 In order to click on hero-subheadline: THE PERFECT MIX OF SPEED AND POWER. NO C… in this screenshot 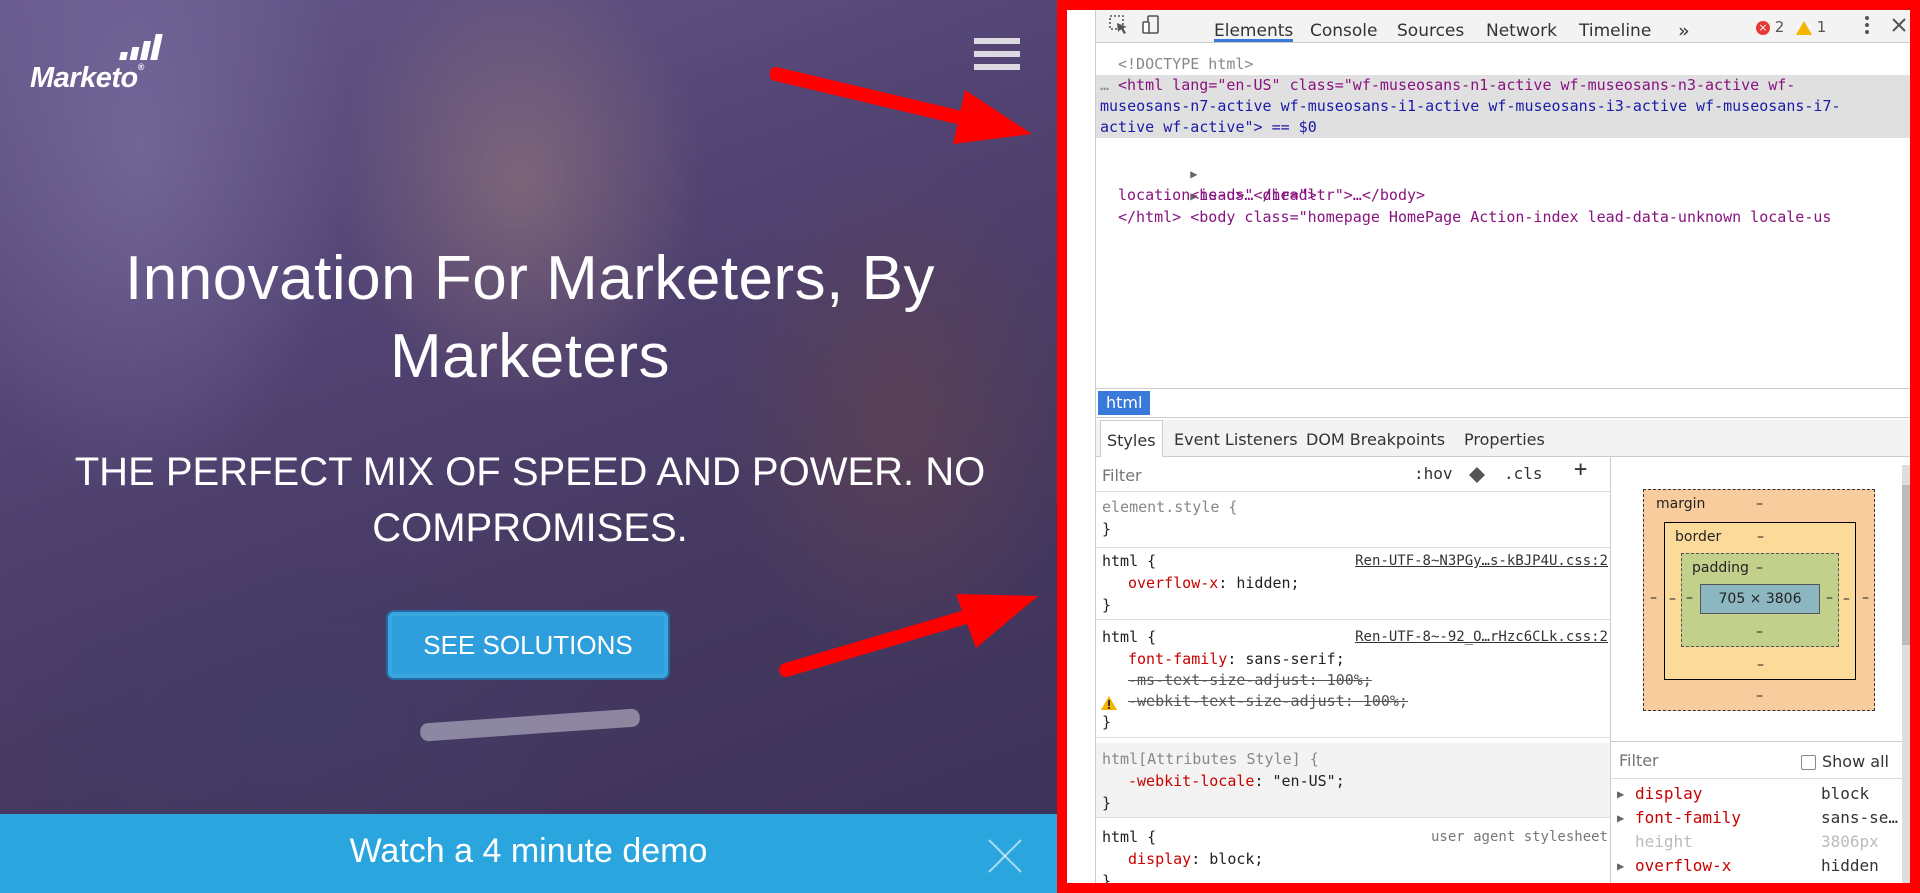, I will do `click(530, 500)`.